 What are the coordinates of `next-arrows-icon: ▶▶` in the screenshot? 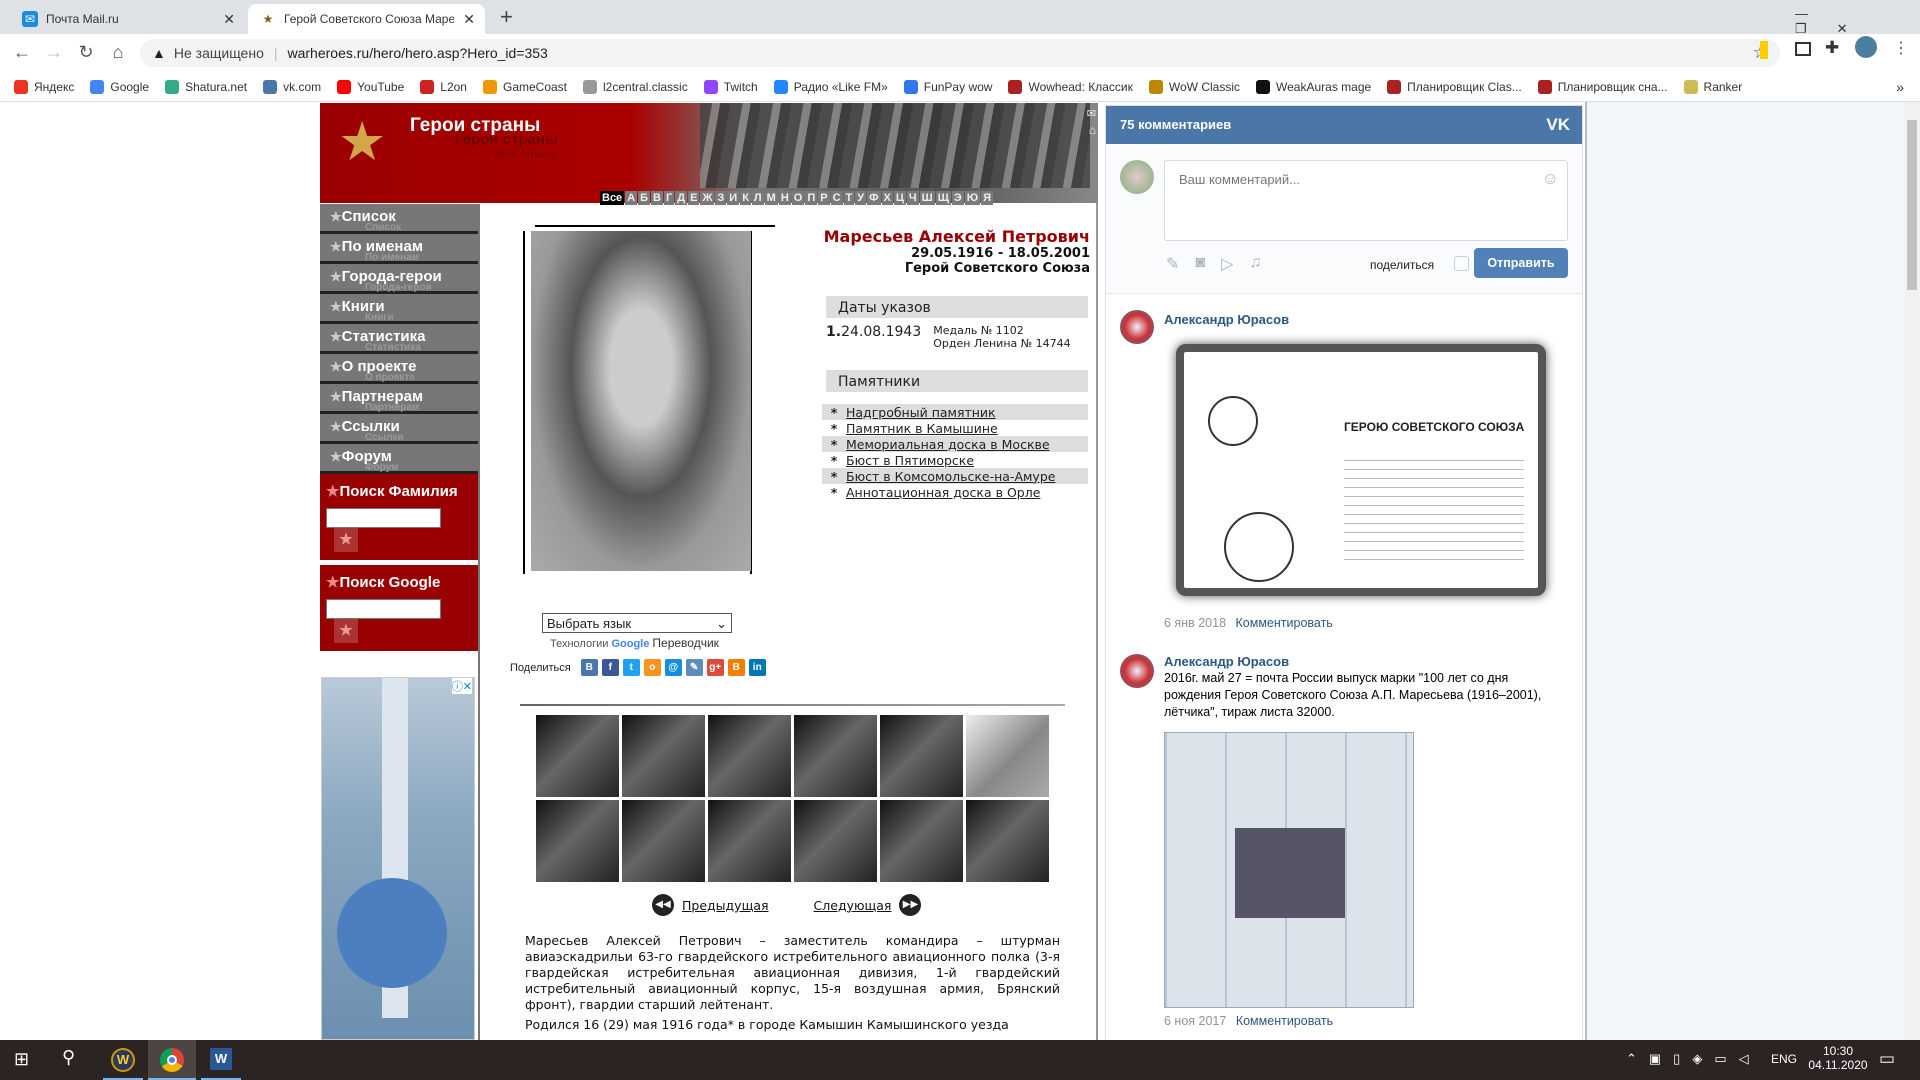 It's located at (910, 905).